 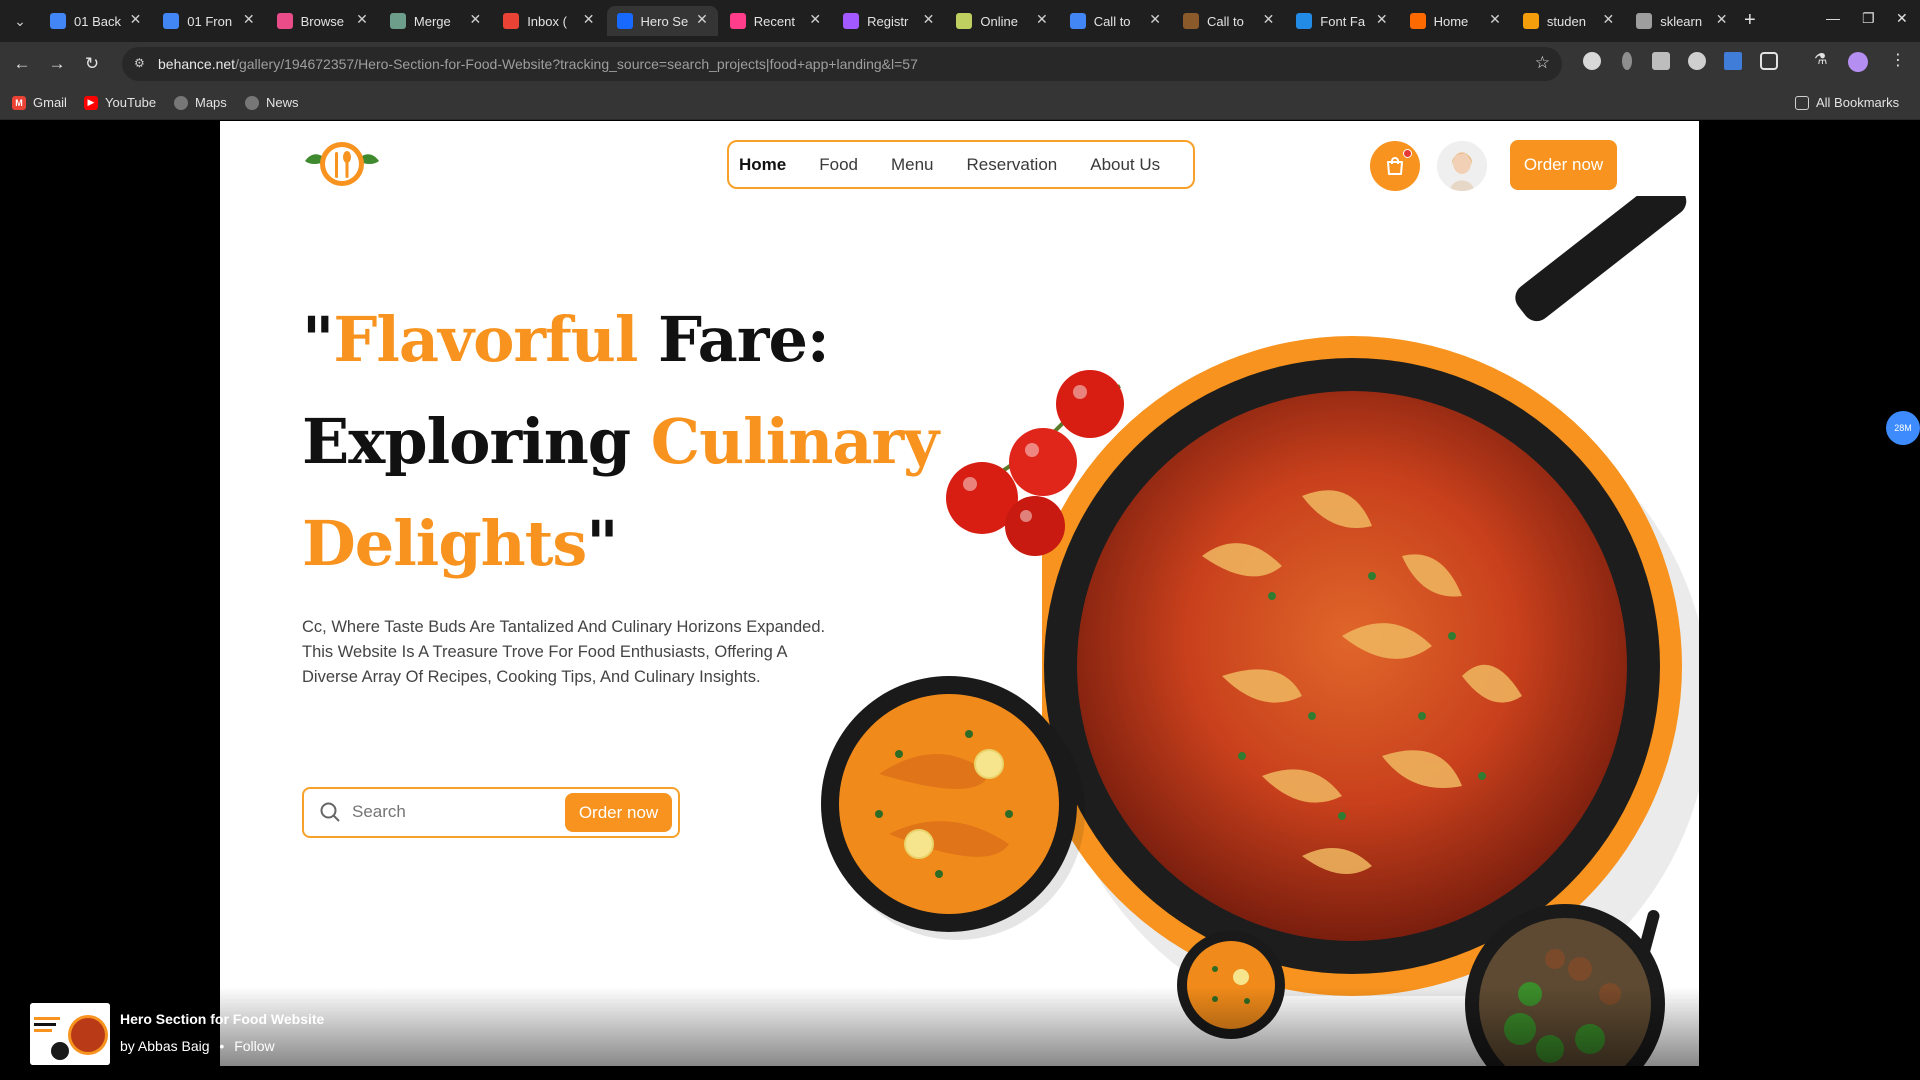 I want to click on browser-tab: Online ✕, so click(x=1001, y=21).